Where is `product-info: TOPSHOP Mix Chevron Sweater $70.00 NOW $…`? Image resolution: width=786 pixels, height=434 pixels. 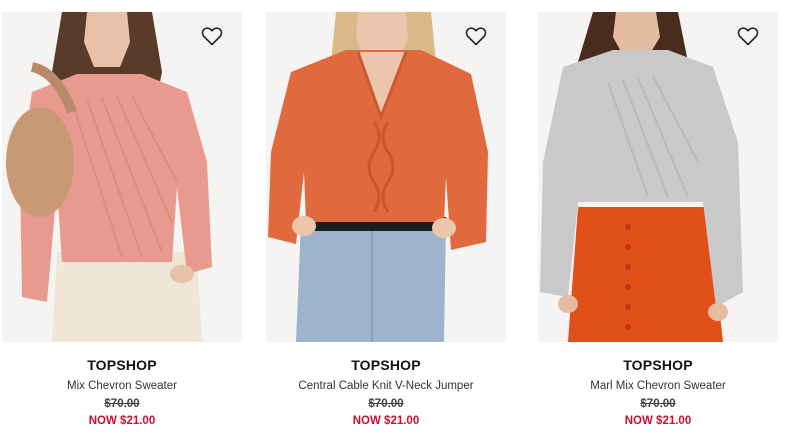
product-info: TOPSHOP Mix Chevron Sweater $70.00 NOW $… is located at coordinates (122, 392).